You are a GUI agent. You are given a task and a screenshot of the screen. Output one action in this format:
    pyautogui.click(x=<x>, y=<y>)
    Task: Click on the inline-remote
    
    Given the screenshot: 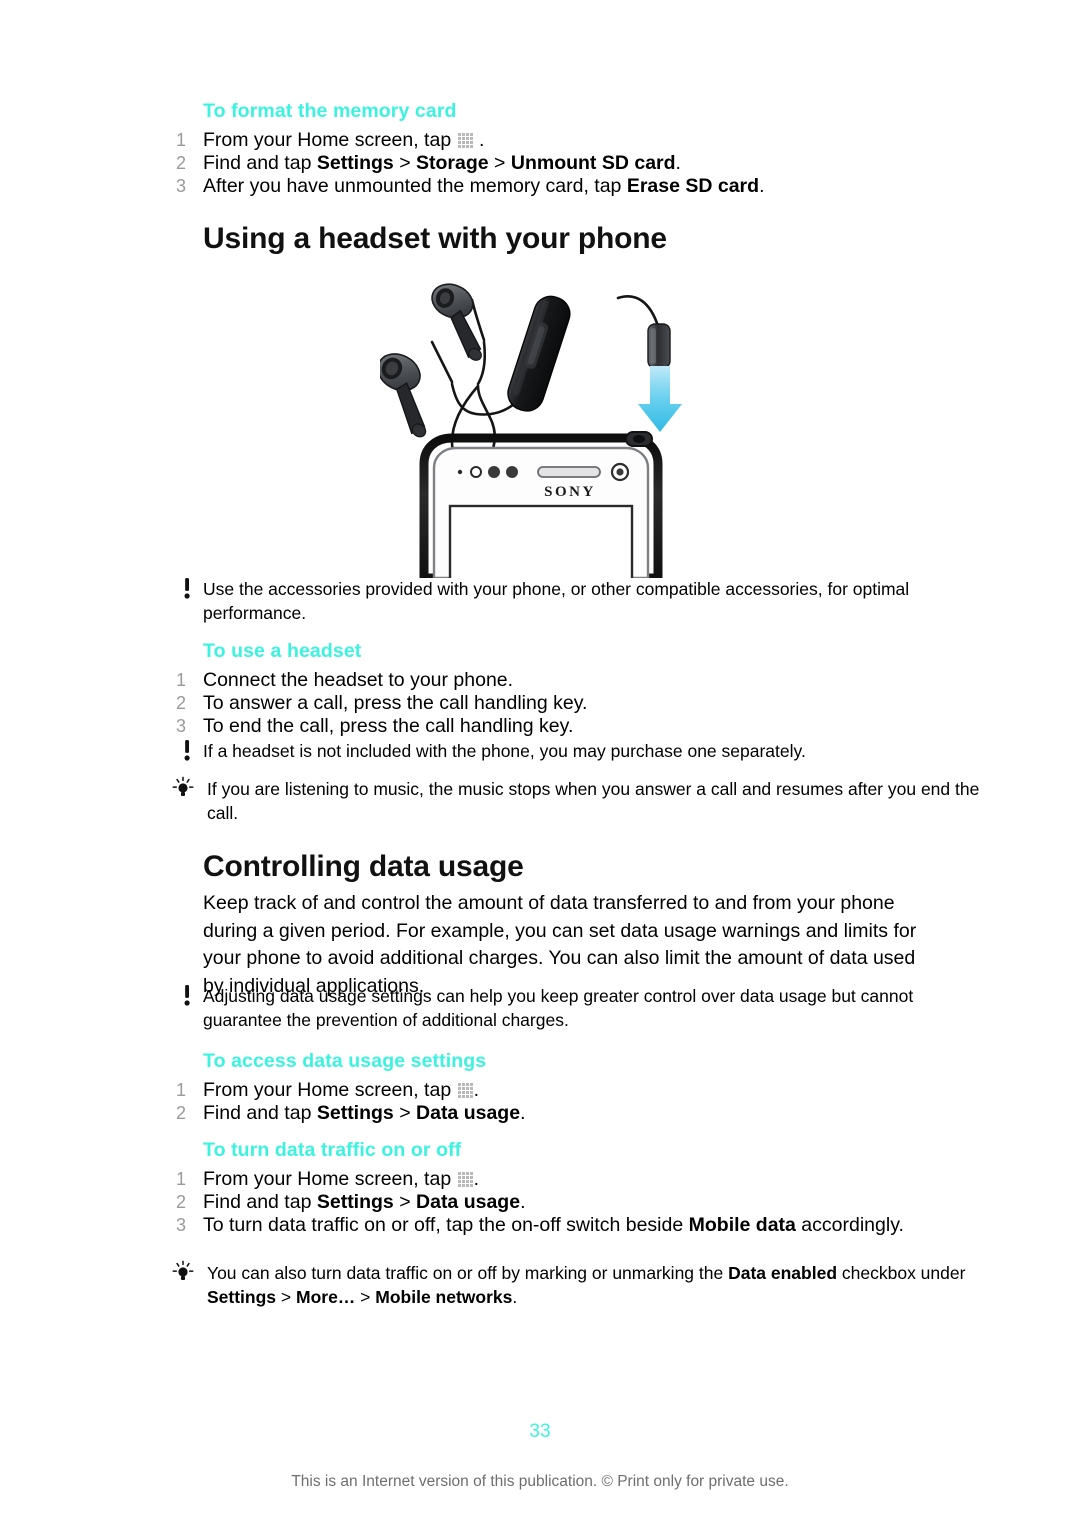 What is the action you would take?
    pyautogui.click(x=539, y=353)
    